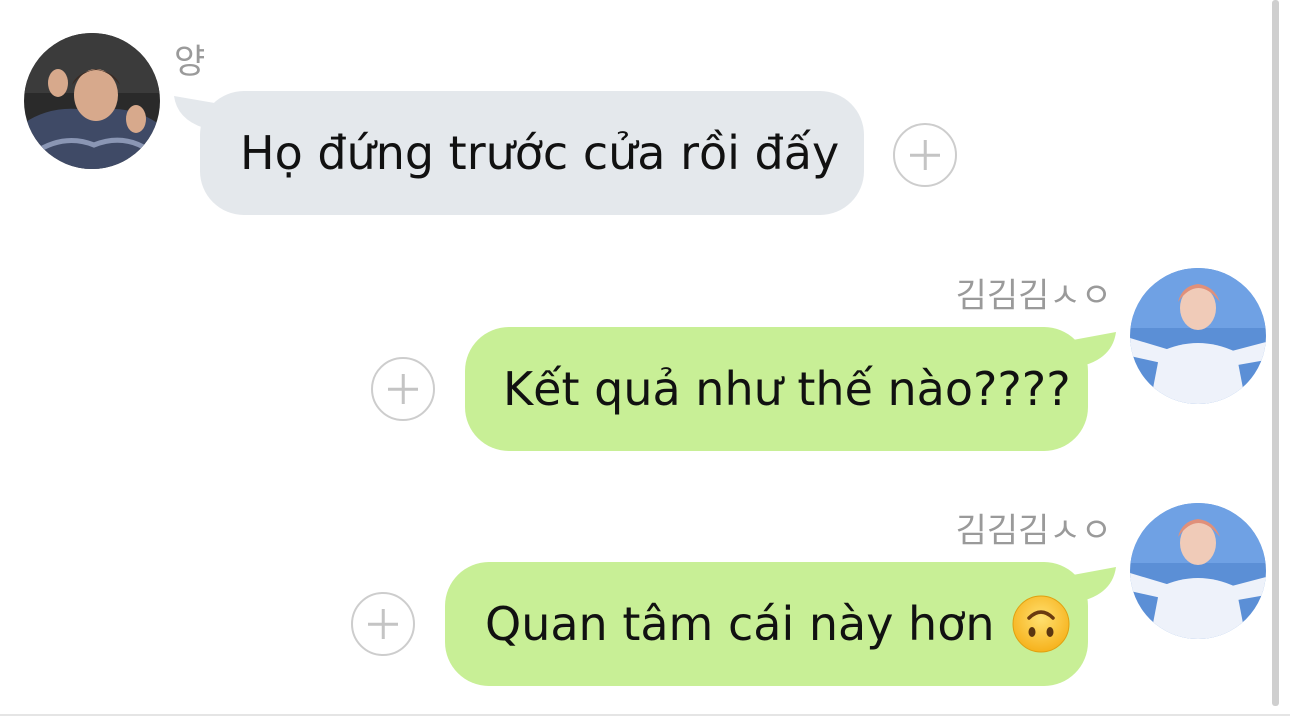 The width and height of the screenshot is (1290, 716). I want to click on message-text: Họ đứng trước cửa rồi đấy, so click(540, 153).